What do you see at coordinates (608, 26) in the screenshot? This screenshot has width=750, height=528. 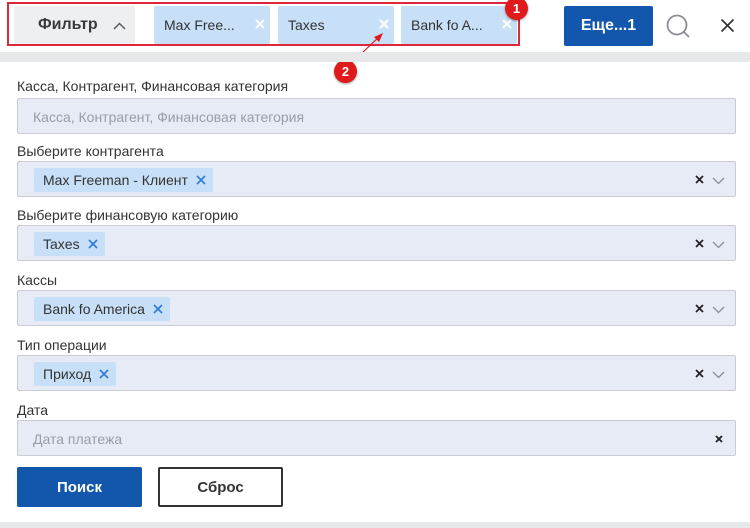 I see `more-filters-button: Еще...1` at bounding box center [608, 26].